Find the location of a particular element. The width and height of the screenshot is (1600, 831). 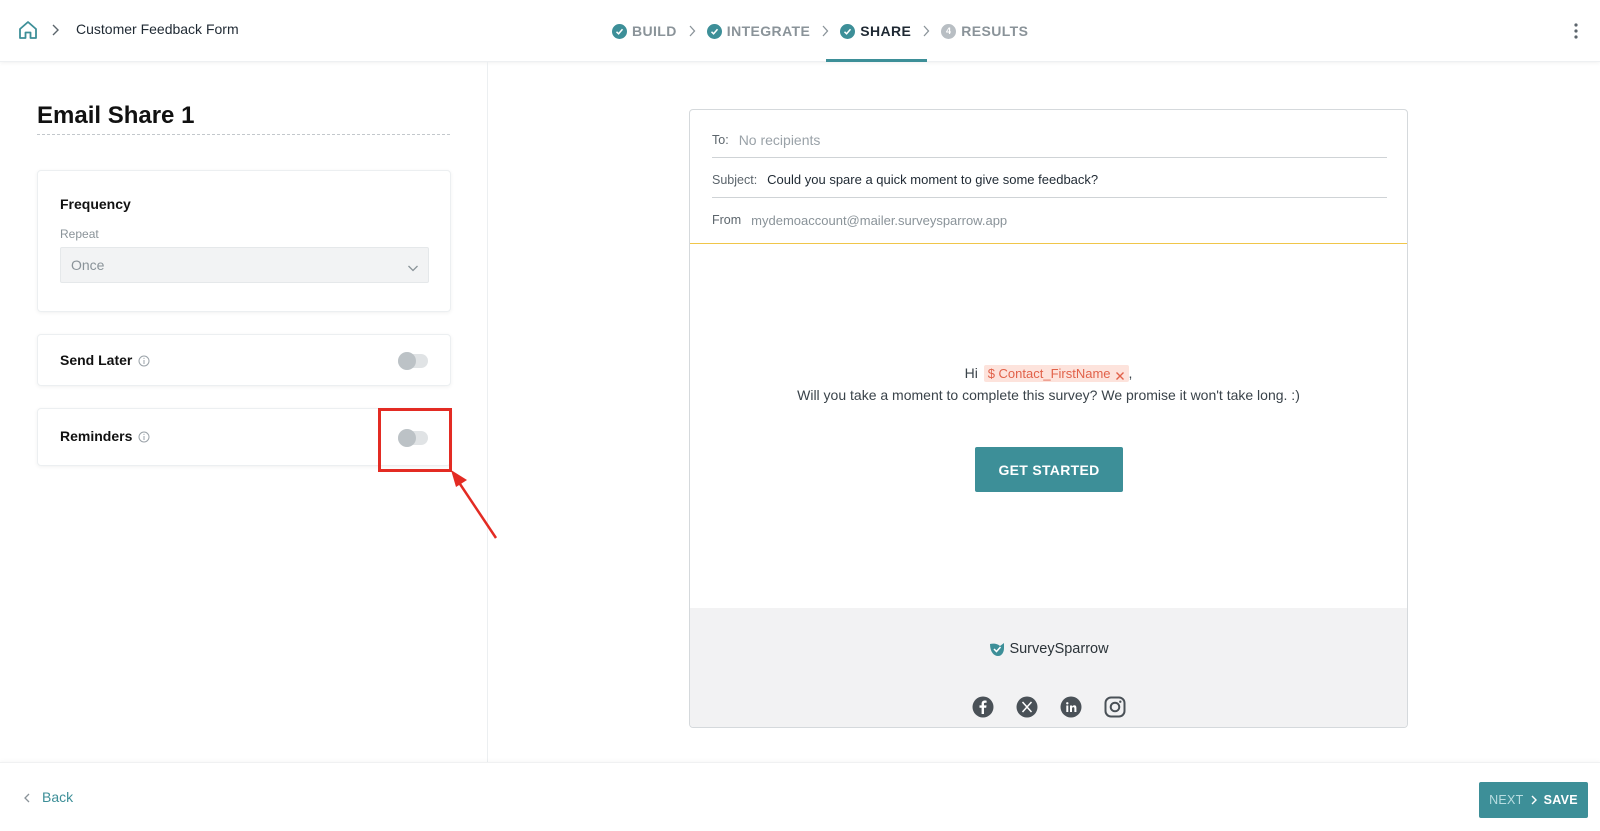

to-key: To: is located at coordinates (720, 139).